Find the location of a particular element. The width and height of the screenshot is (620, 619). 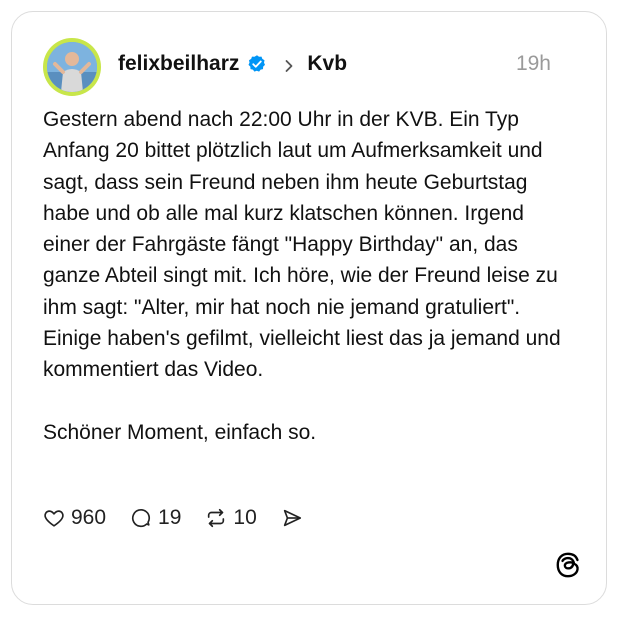

repost-count: 10 is located at coordinates (245, 517).